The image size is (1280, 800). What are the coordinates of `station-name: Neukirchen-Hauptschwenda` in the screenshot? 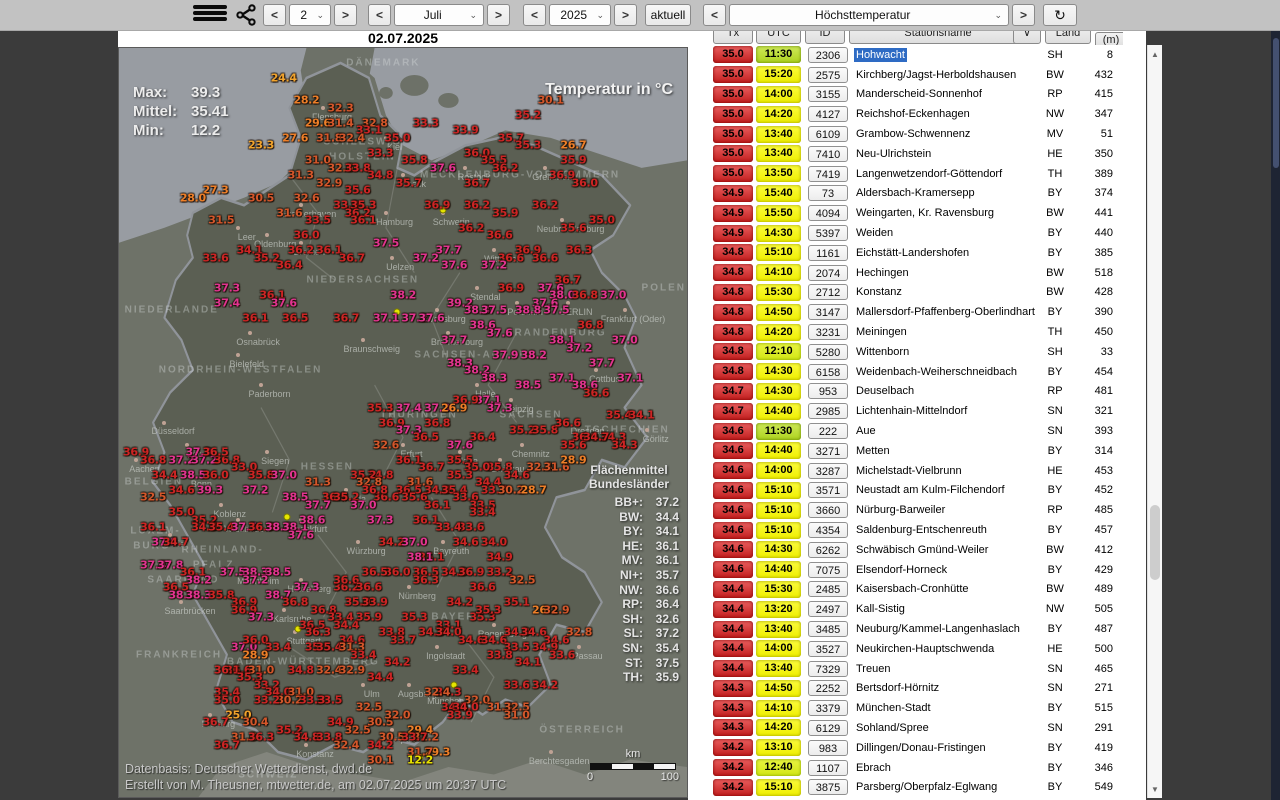 It's located at (925, 649).